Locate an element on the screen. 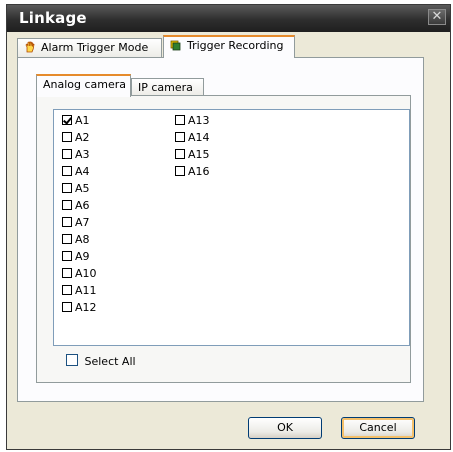  select-all-label: Select All is located at coordinates (110, 361).